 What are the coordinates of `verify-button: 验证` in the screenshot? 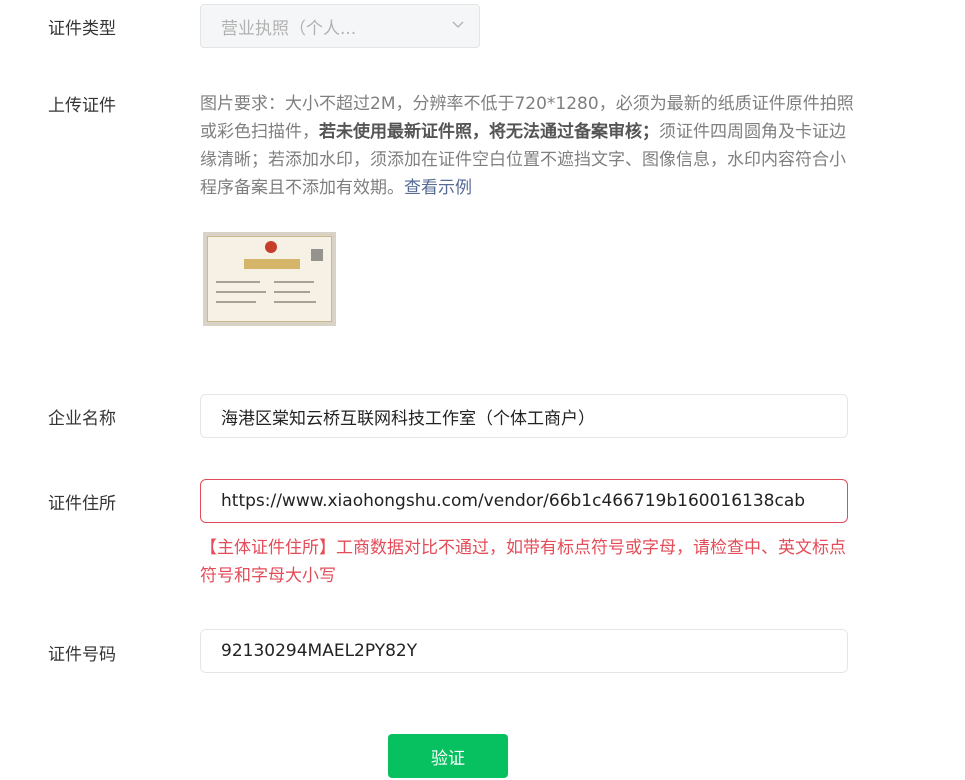 It's located at (448, 756).